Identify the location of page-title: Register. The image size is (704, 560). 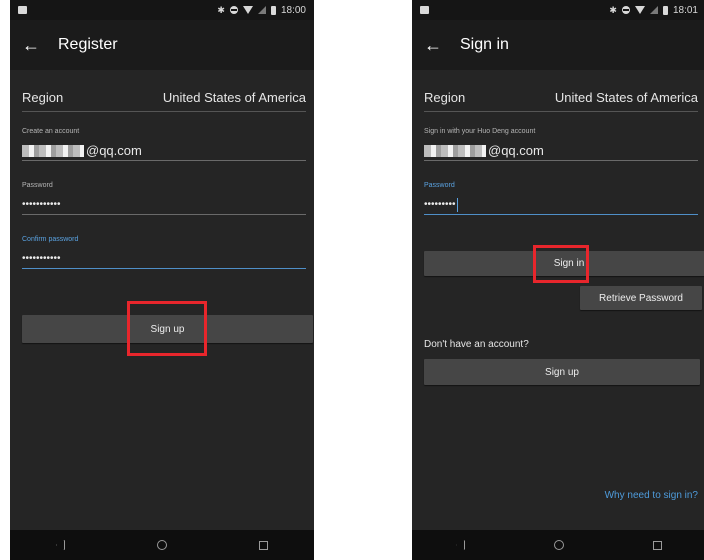
(88, 44).